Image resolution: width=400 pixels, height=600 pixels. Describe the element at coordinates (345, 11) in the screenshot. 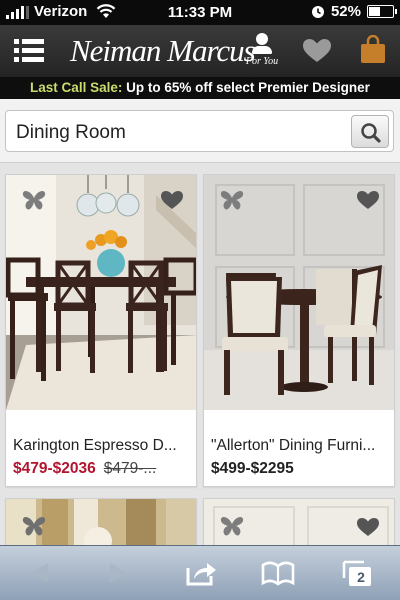

I see `battery-percent: 52%` at that location.